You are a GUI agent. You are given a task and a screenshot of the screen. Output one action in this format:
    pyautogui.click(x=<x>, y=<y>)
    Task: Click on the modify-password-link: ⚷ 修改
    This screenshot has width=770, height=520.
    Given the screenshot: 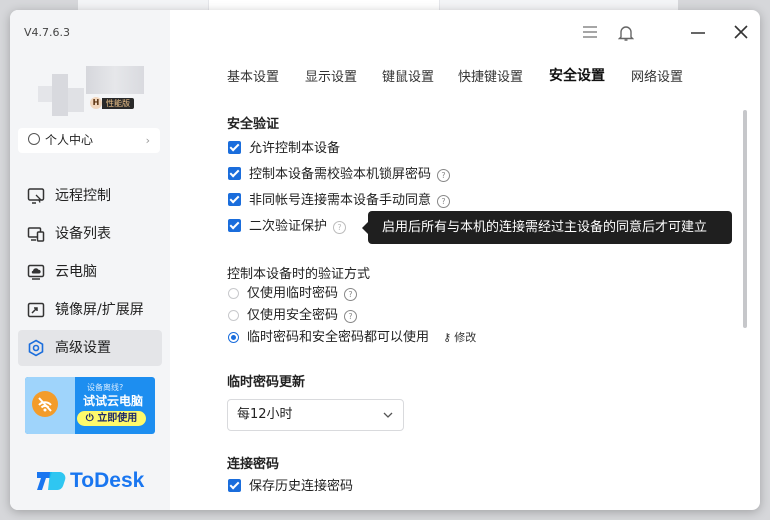 What is the action you would take?
    pyautogui.click(x=459, y=337)
    